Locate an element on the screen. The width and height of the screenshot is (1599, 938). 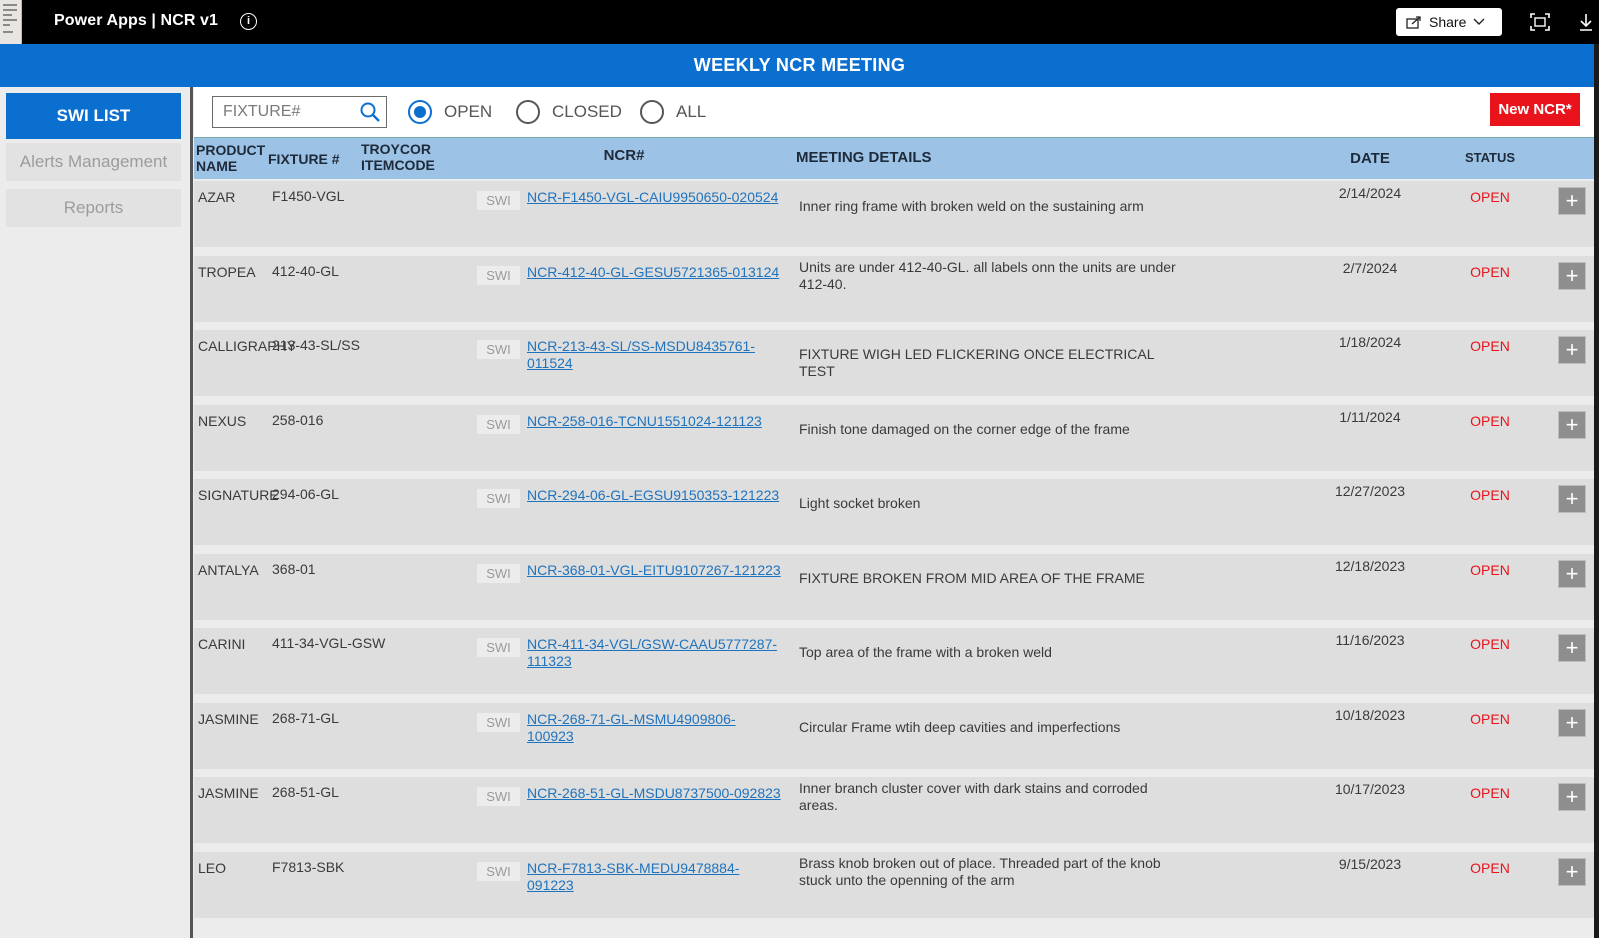
column-header-product-line2: NAME is located at coordinates (217, 166).